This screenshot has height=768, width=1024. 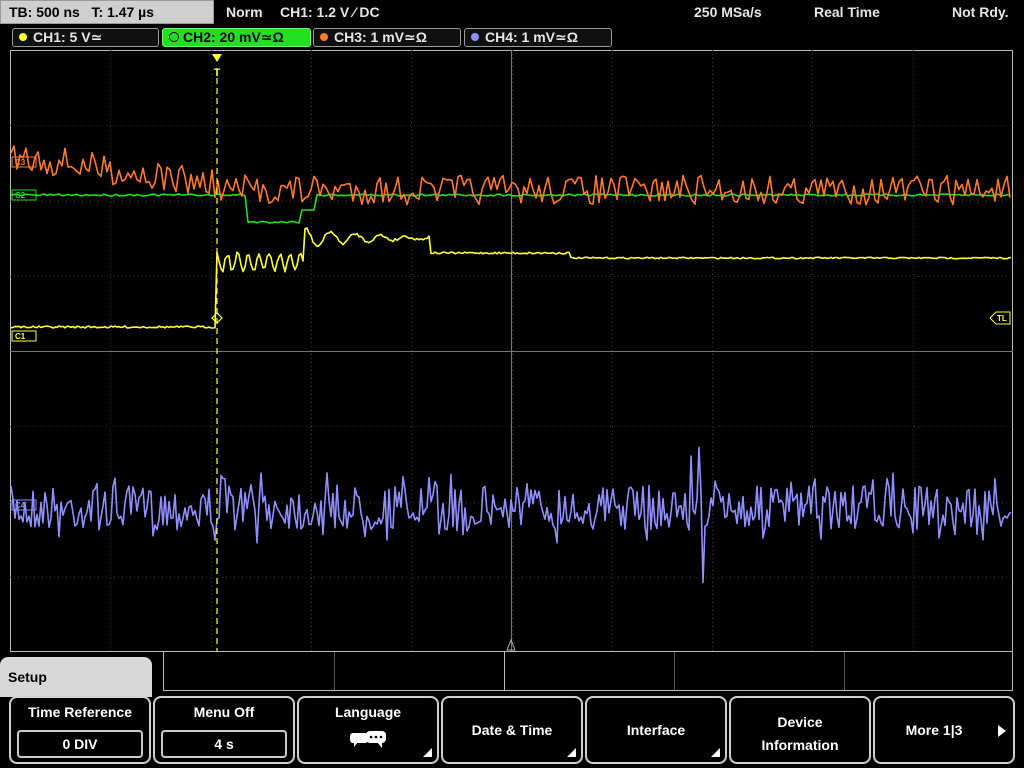 I want to click on language-softkey: Language, so click(x=368, y=730).